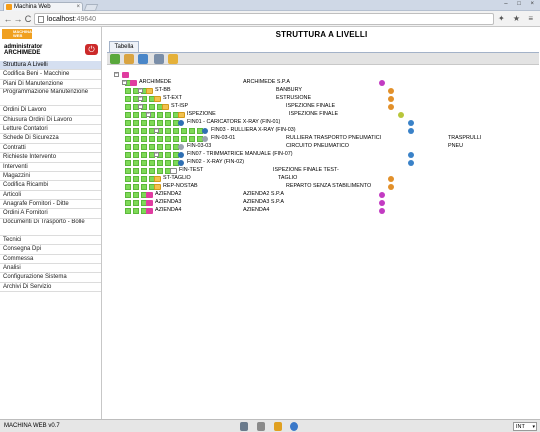 This screenshot has height=432, width=540. Describe the element at coordinates (129, 59) in the screenshot. I see `edit-icon` at that location.